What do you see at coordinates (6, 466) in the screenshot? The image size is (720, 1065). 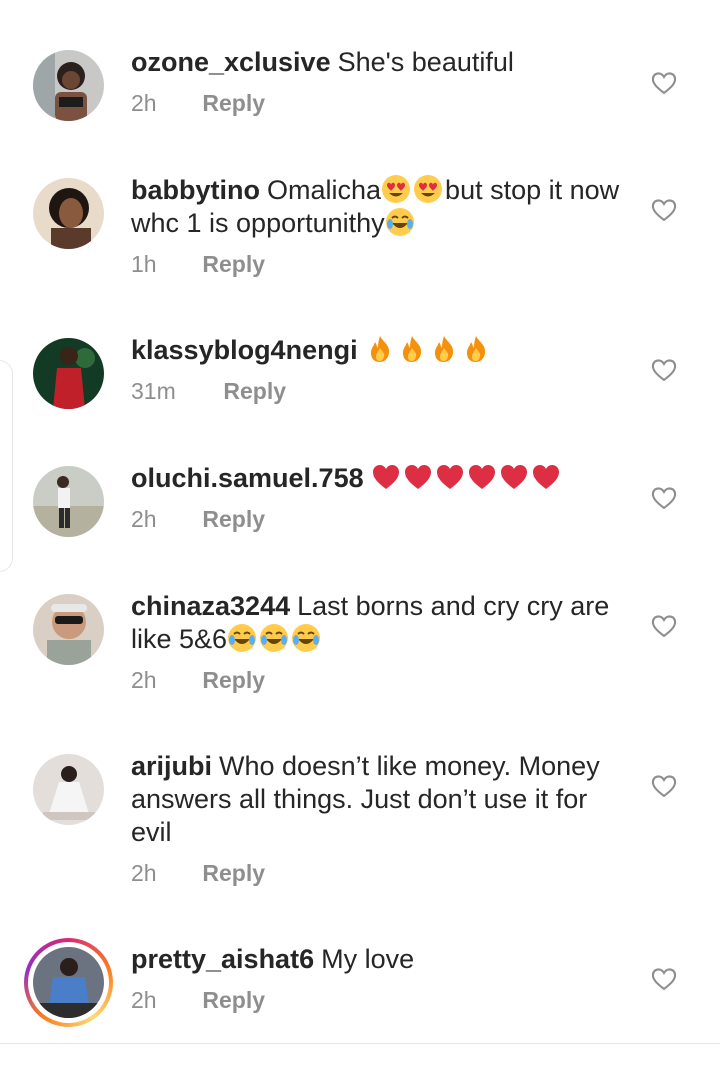 I see `side-panel-edge` at bounding box center [6, 466].